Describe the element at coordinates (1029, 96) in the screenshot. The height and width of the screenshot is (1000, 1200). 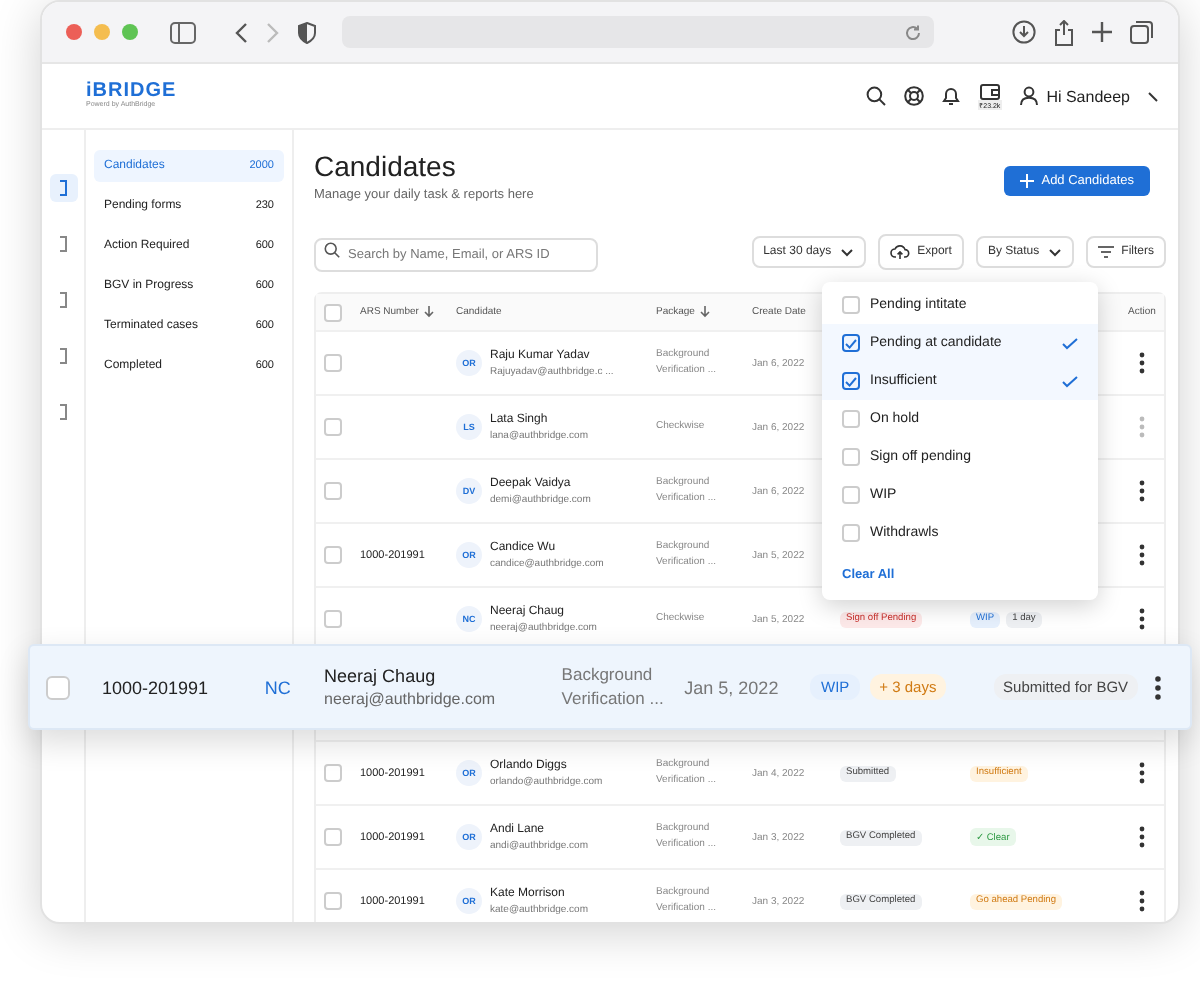
I see `user-icon` at that location.